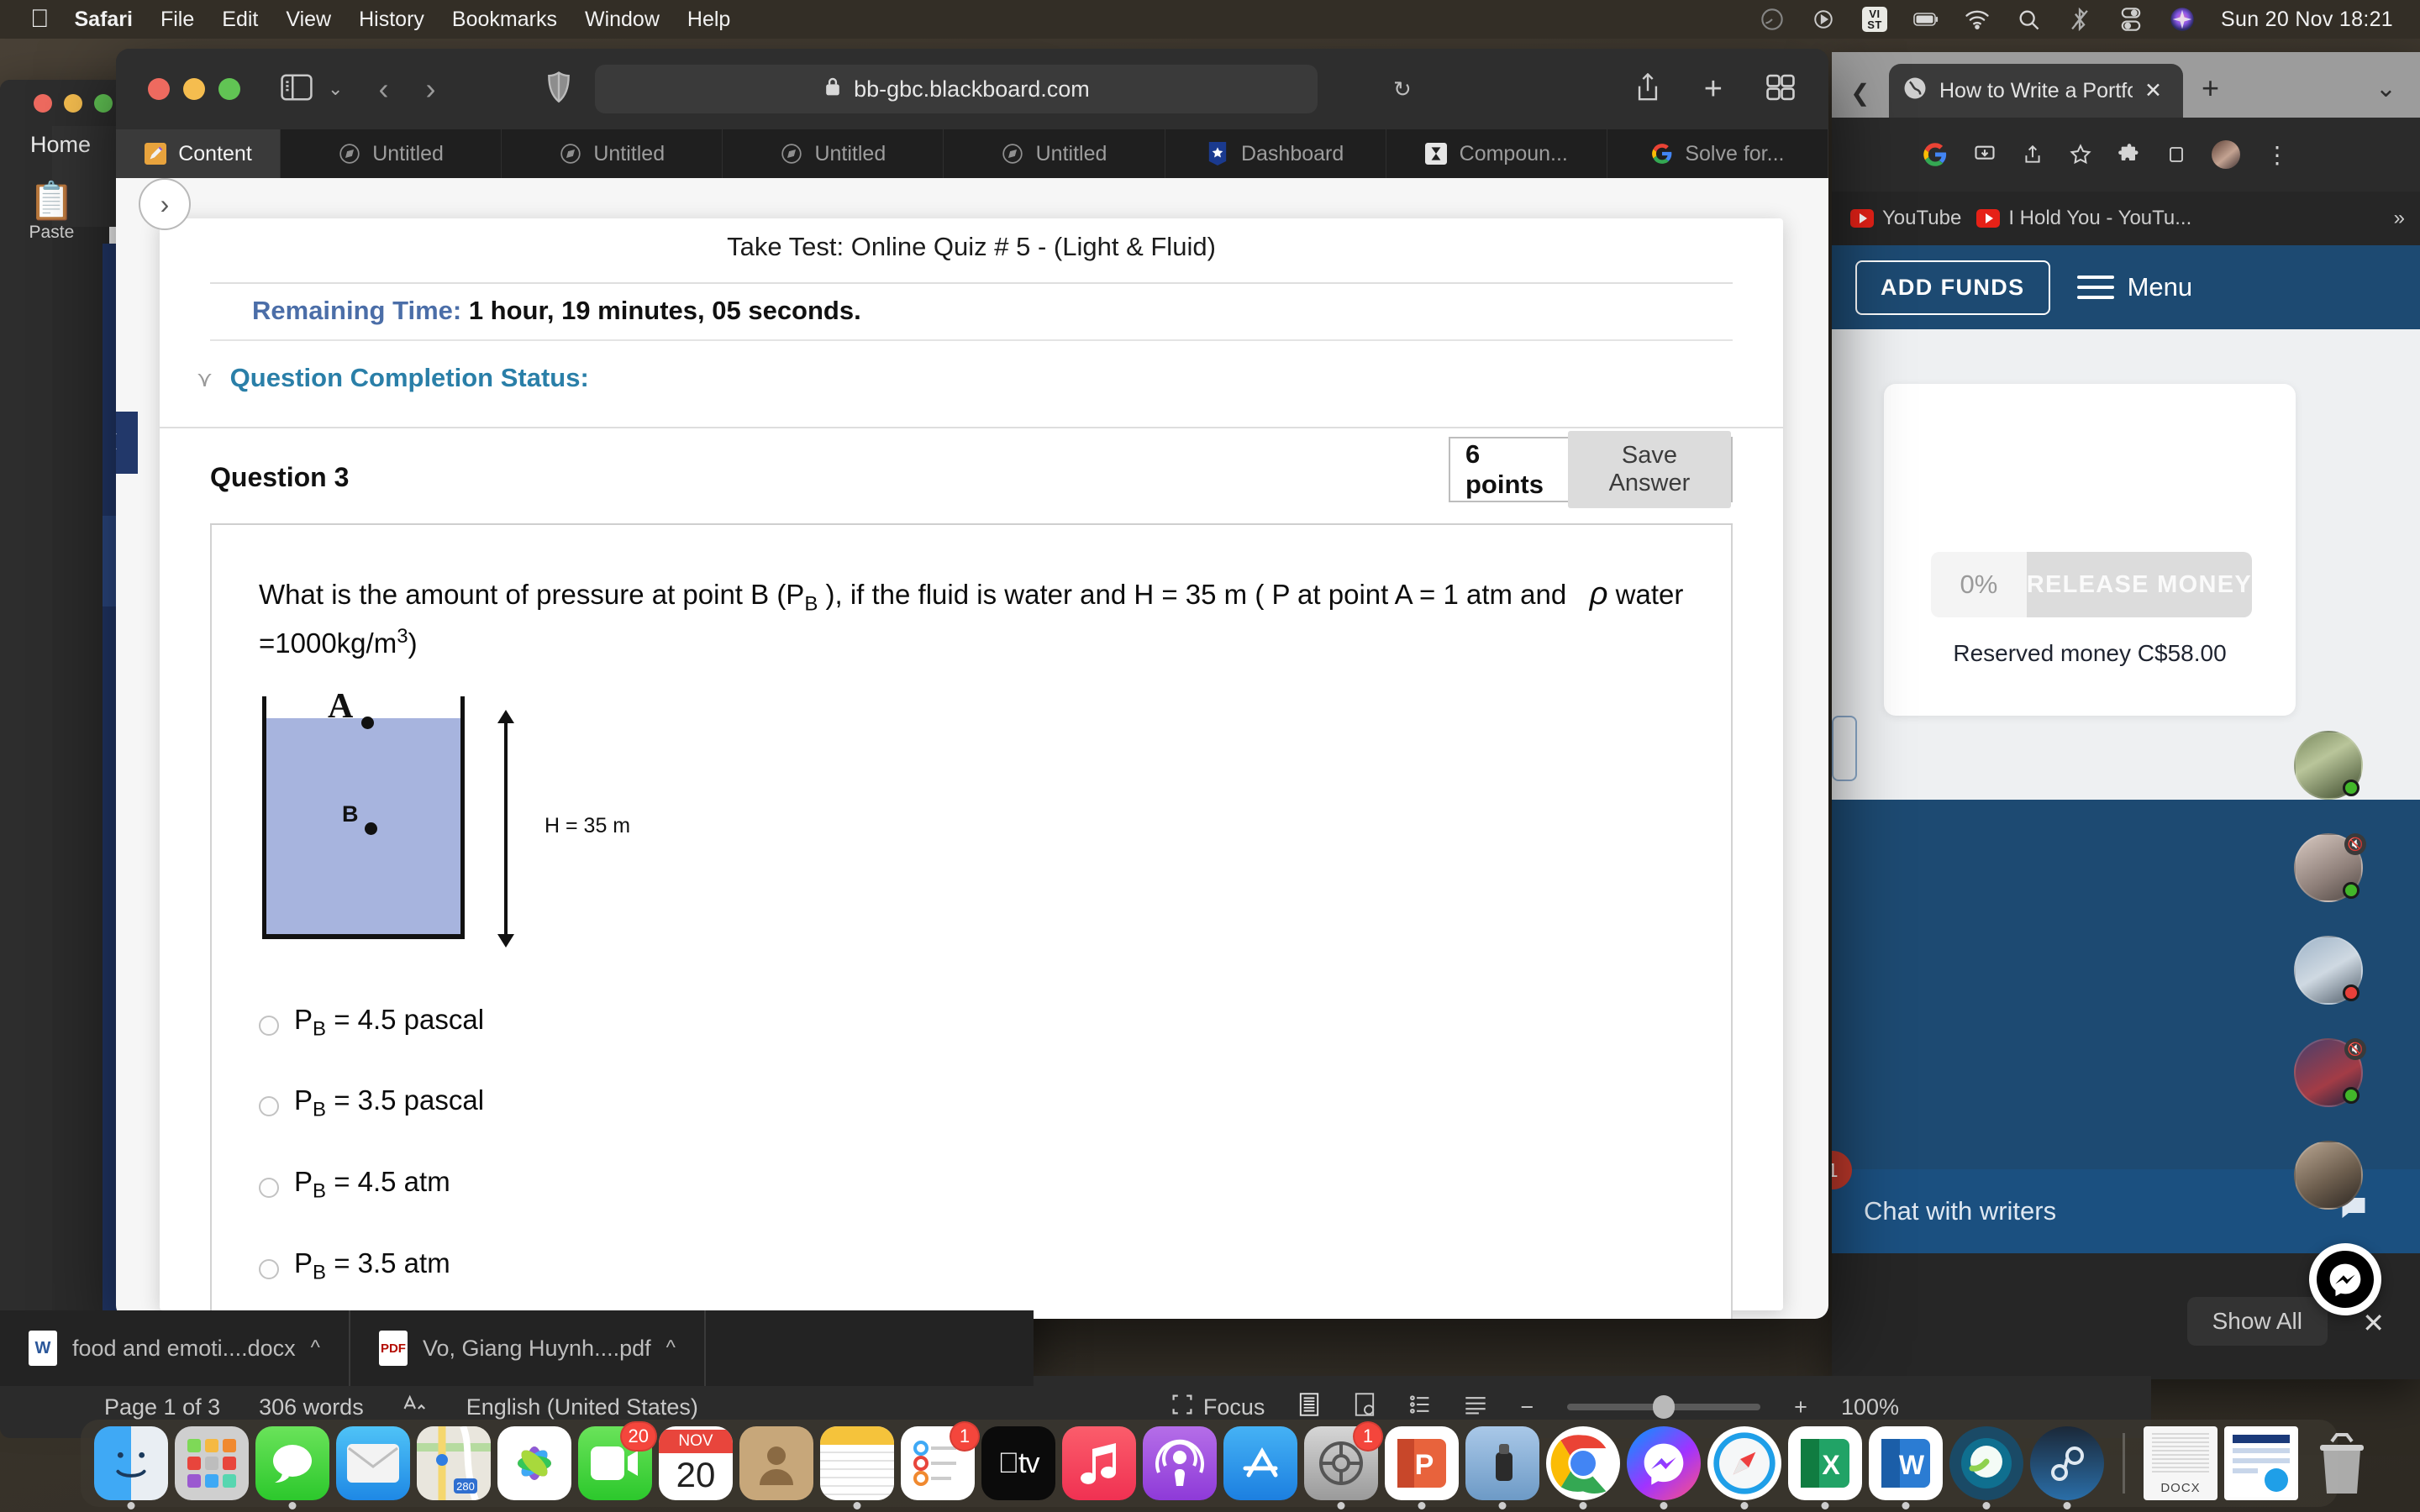 The height and width of the screenshot is (1512, 2420). I want to click on dock-item-system-settings: 1, so click(1344, 1465).